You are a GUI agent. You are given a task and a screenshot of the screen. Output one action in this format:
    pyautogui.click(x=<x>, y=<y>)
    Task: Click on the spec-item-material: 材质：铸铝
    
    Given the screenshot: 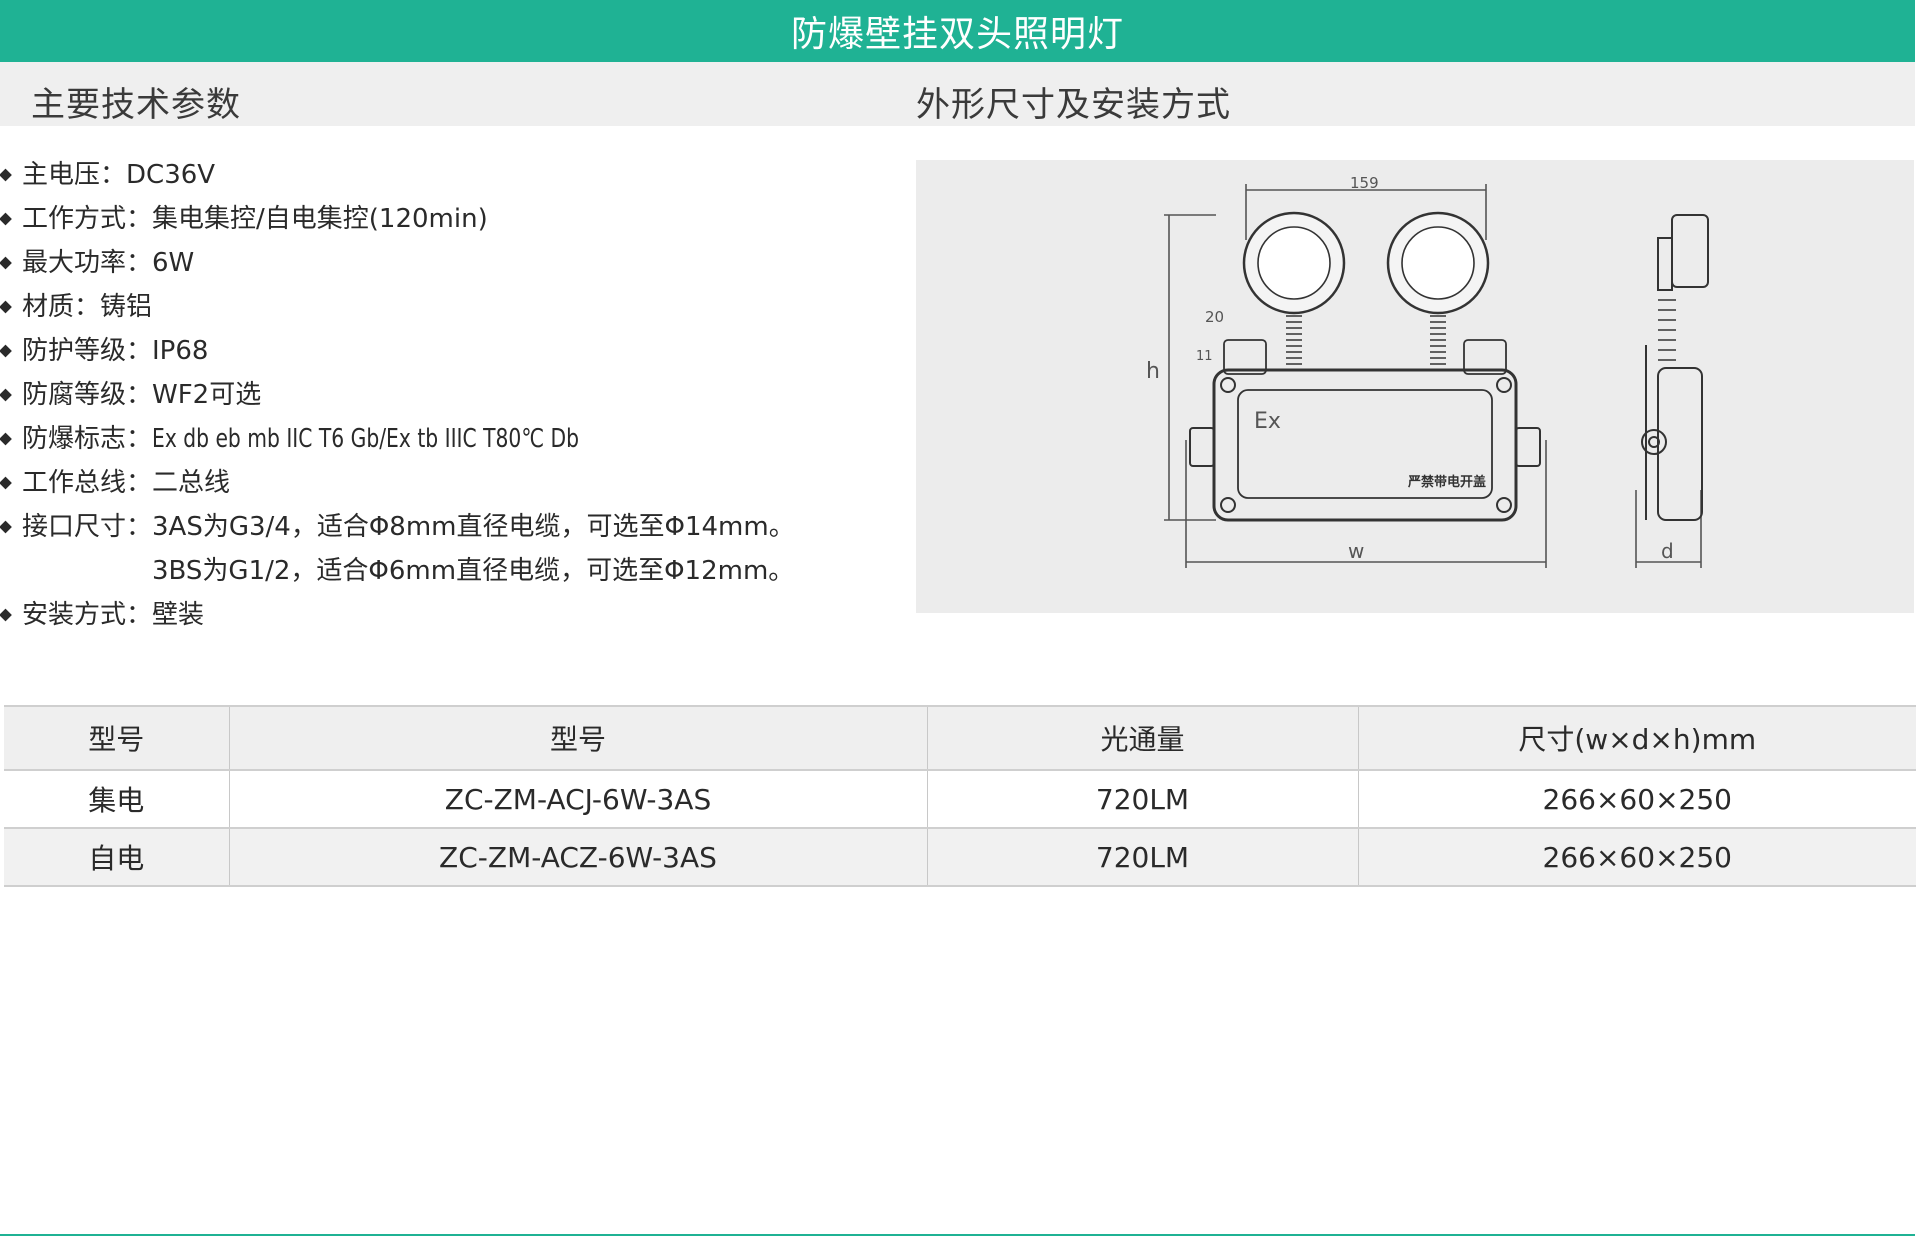 What is the action you would take?
    pyautogui.click(x=430, y=307)
    